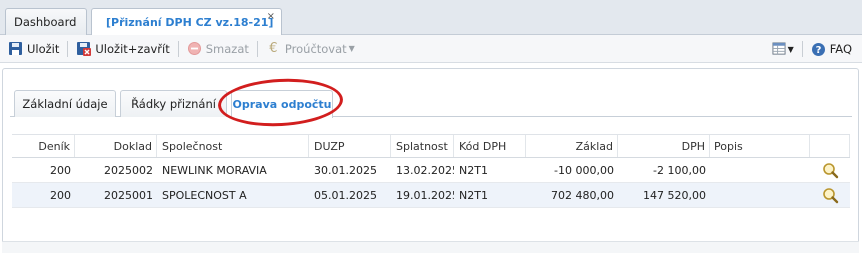 This screenshot has height=257, width=862. I want to click on cell-splatnost: 13.02.2025, so click(425, 170).